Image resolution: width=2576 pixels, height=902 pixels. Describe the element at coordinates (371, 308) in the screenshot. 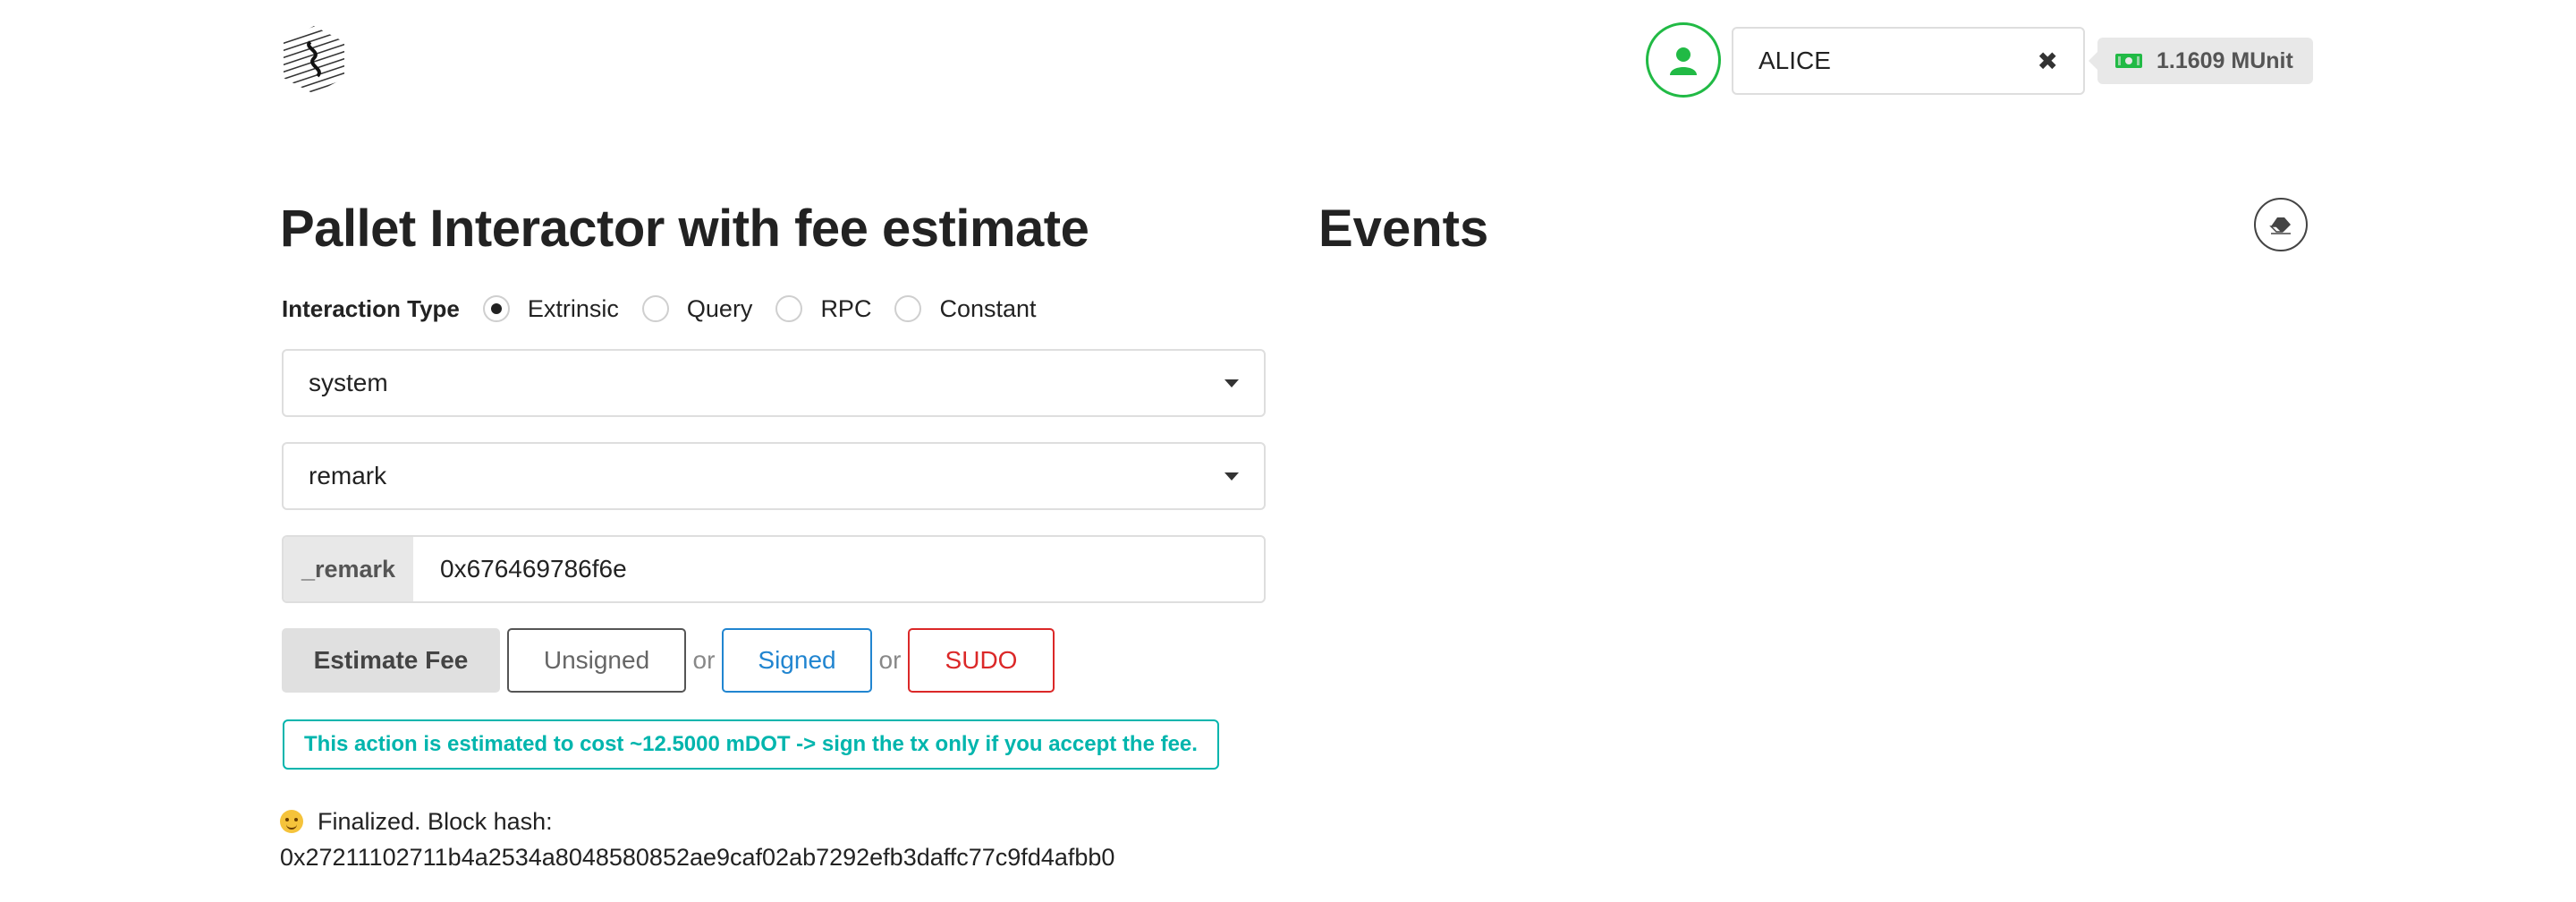

I see `interaction-type-label: Interaction Type` at that location.